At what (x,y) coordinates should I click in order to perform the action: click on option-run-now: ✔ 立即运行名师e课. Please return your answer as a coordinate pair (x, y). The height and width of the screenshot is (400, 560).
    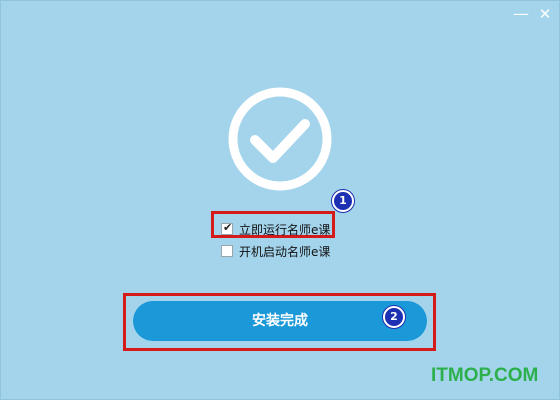
    Looking at the image, I should click on (275, 229).